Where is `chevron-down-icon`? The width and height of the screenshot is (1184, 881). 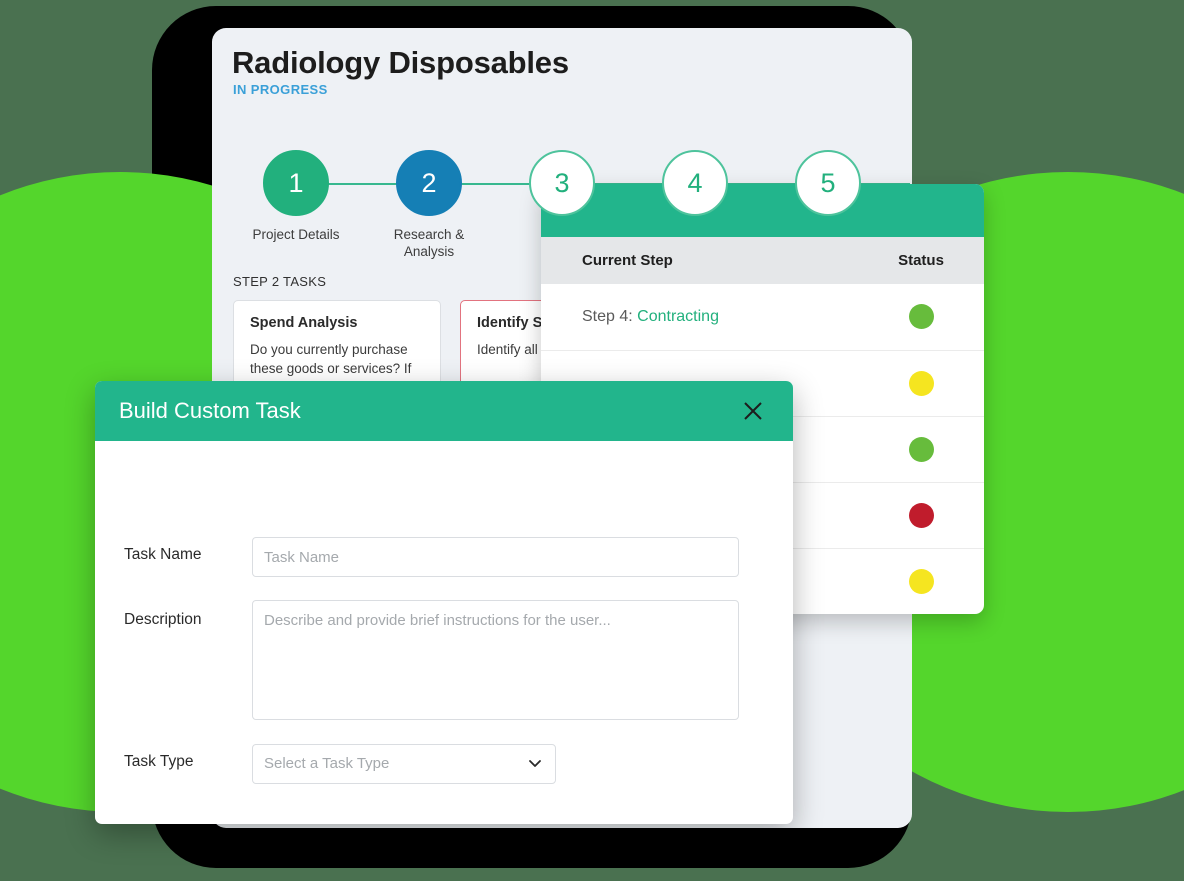
chevron-down-icon is located at coordinates (535, 763).